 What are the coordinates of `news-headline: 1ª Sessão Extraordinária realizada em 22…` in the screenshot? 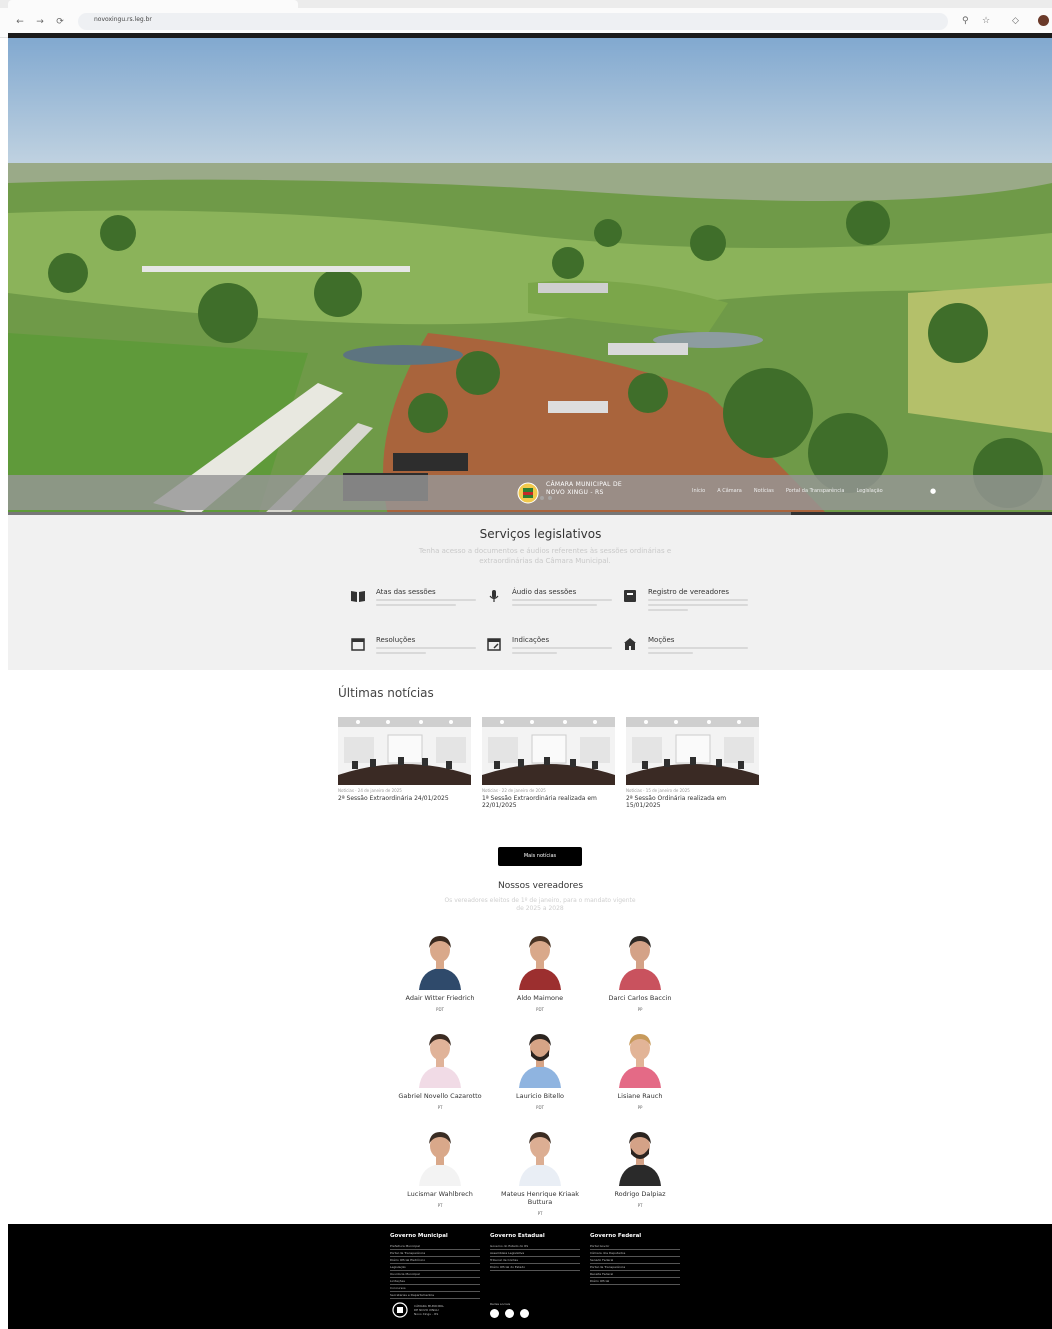 It's located at (548, 802).